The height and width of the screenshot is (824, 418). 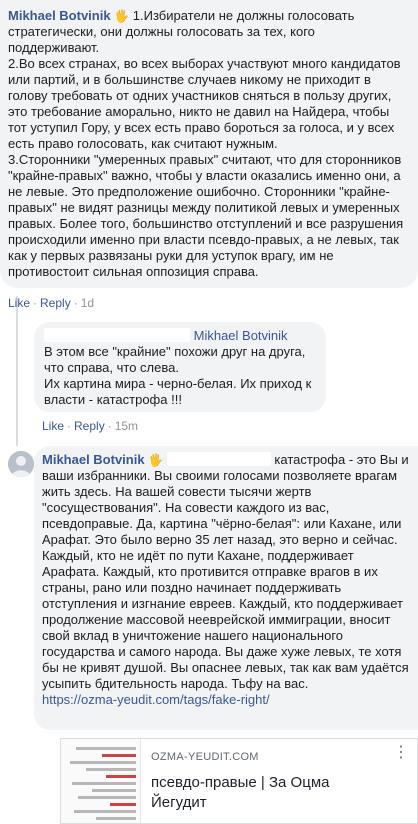 I want to click on mention-link: Mikhael Botvinik, so click(x=241, y=335).